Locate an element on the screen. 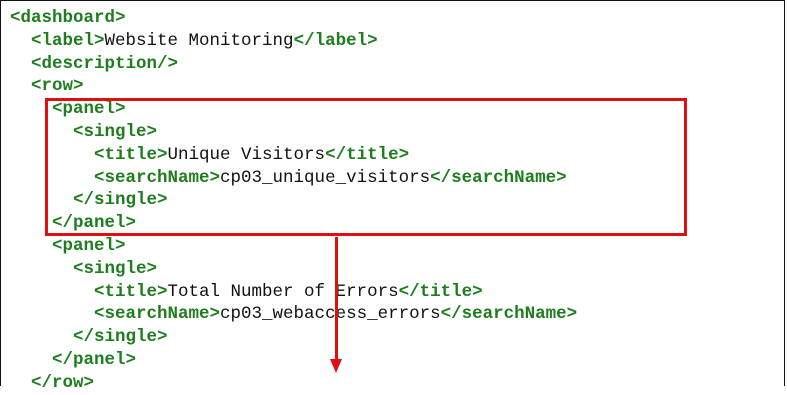  label-value: Website Monitoring is located at coordinates (199, 40).